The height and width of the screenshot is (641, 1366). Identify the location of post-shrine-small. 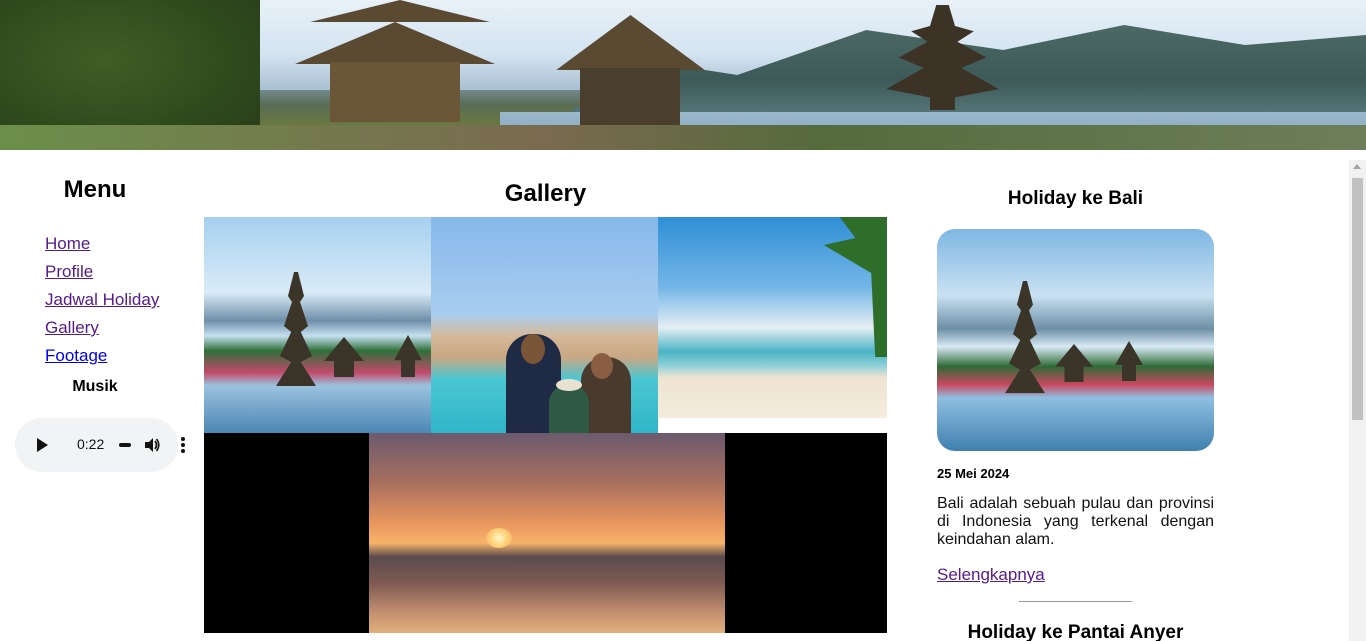
(1129, 361).